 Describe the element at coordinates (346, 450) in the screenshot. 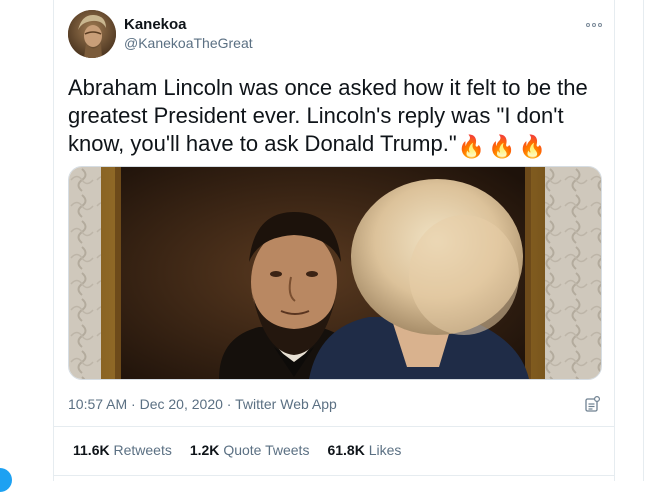

I see `likes-count: 61.8K` at that location.